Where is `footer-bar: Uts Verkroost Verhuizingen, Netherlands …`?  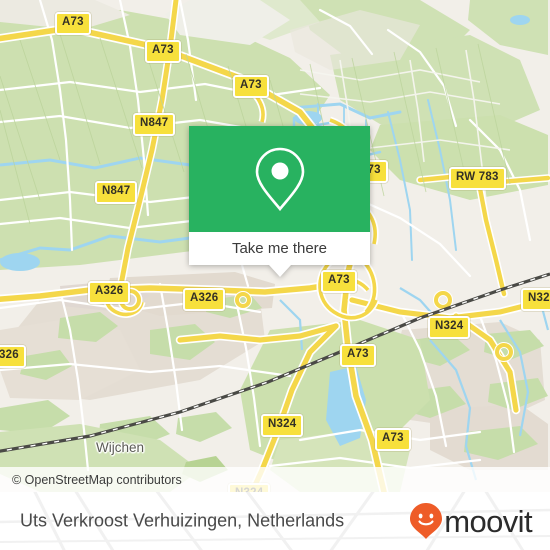 footer-bar: Uts Verkroost Verhuizingen, Netherlands … is located at coordinates (275, 521).